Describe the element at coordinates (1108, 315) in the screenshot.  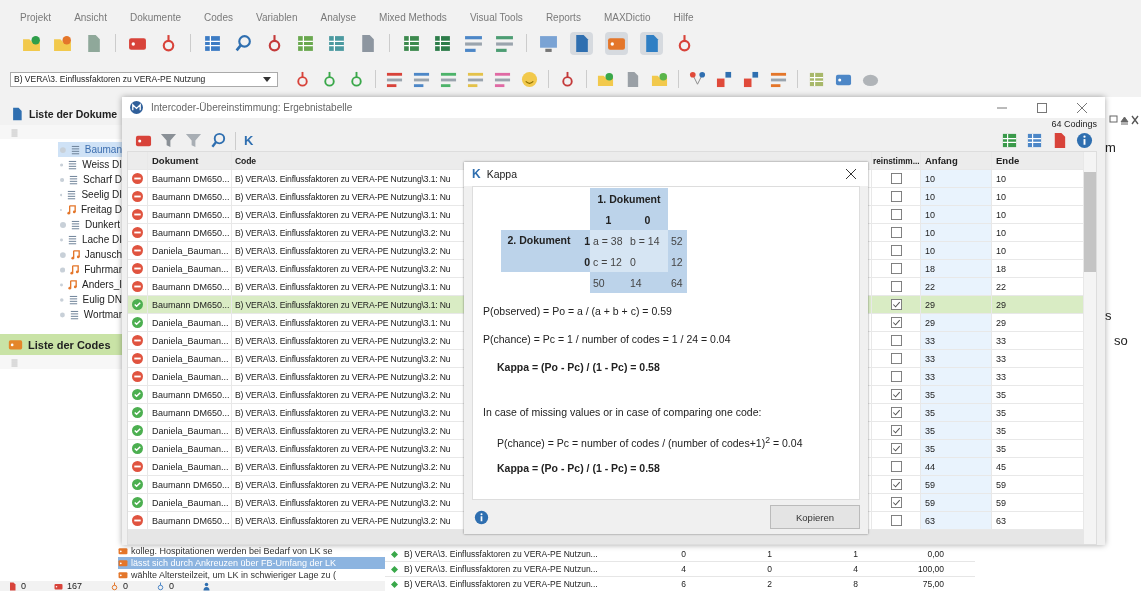
I see `text-fragment: s` at that location.